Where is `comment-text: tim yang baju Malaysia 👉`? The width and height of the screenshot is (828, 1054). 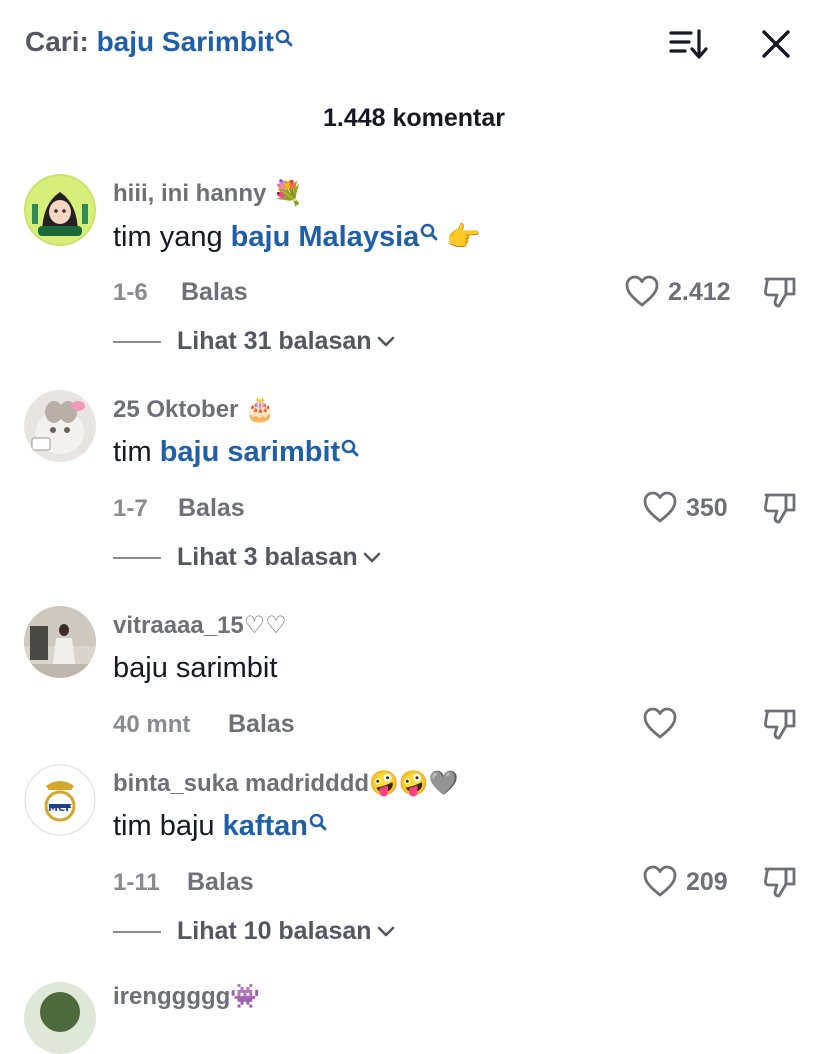 comment-text: tim yang baju Malaysia 👉 is located at coordinates (297, 237).